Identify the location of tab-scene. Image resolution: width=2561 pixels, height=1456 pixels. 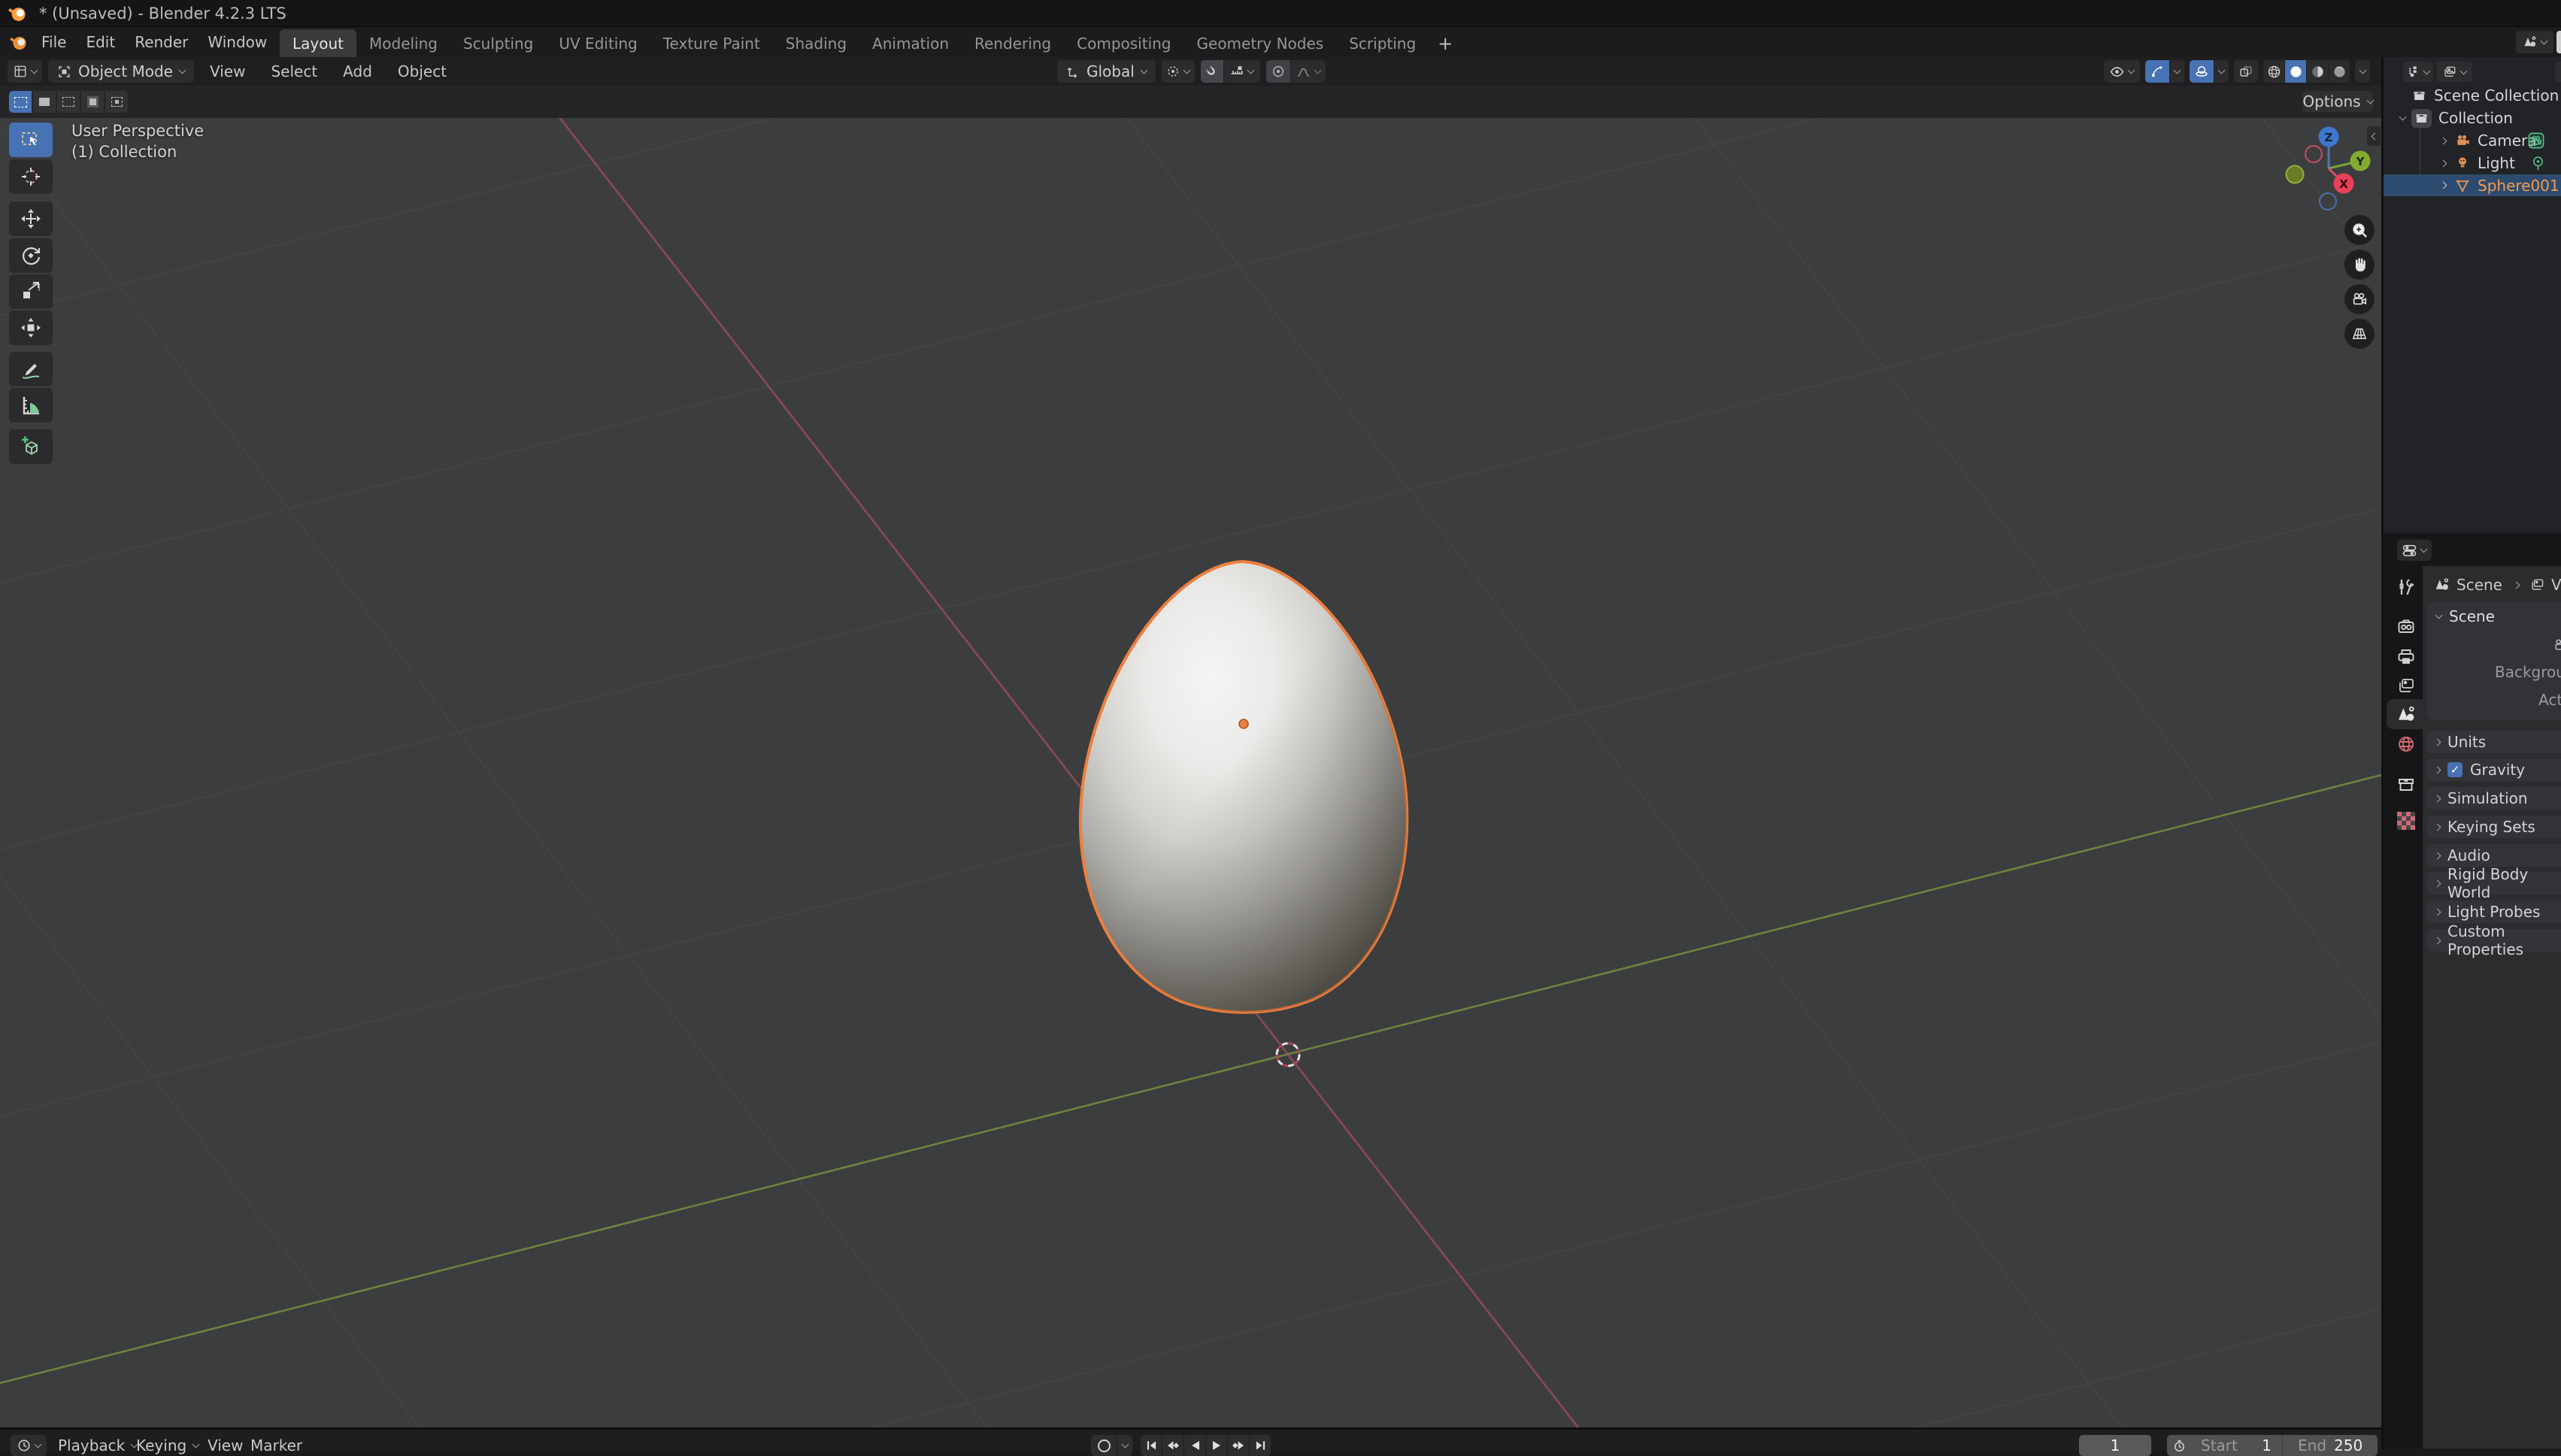
(2406, 714).